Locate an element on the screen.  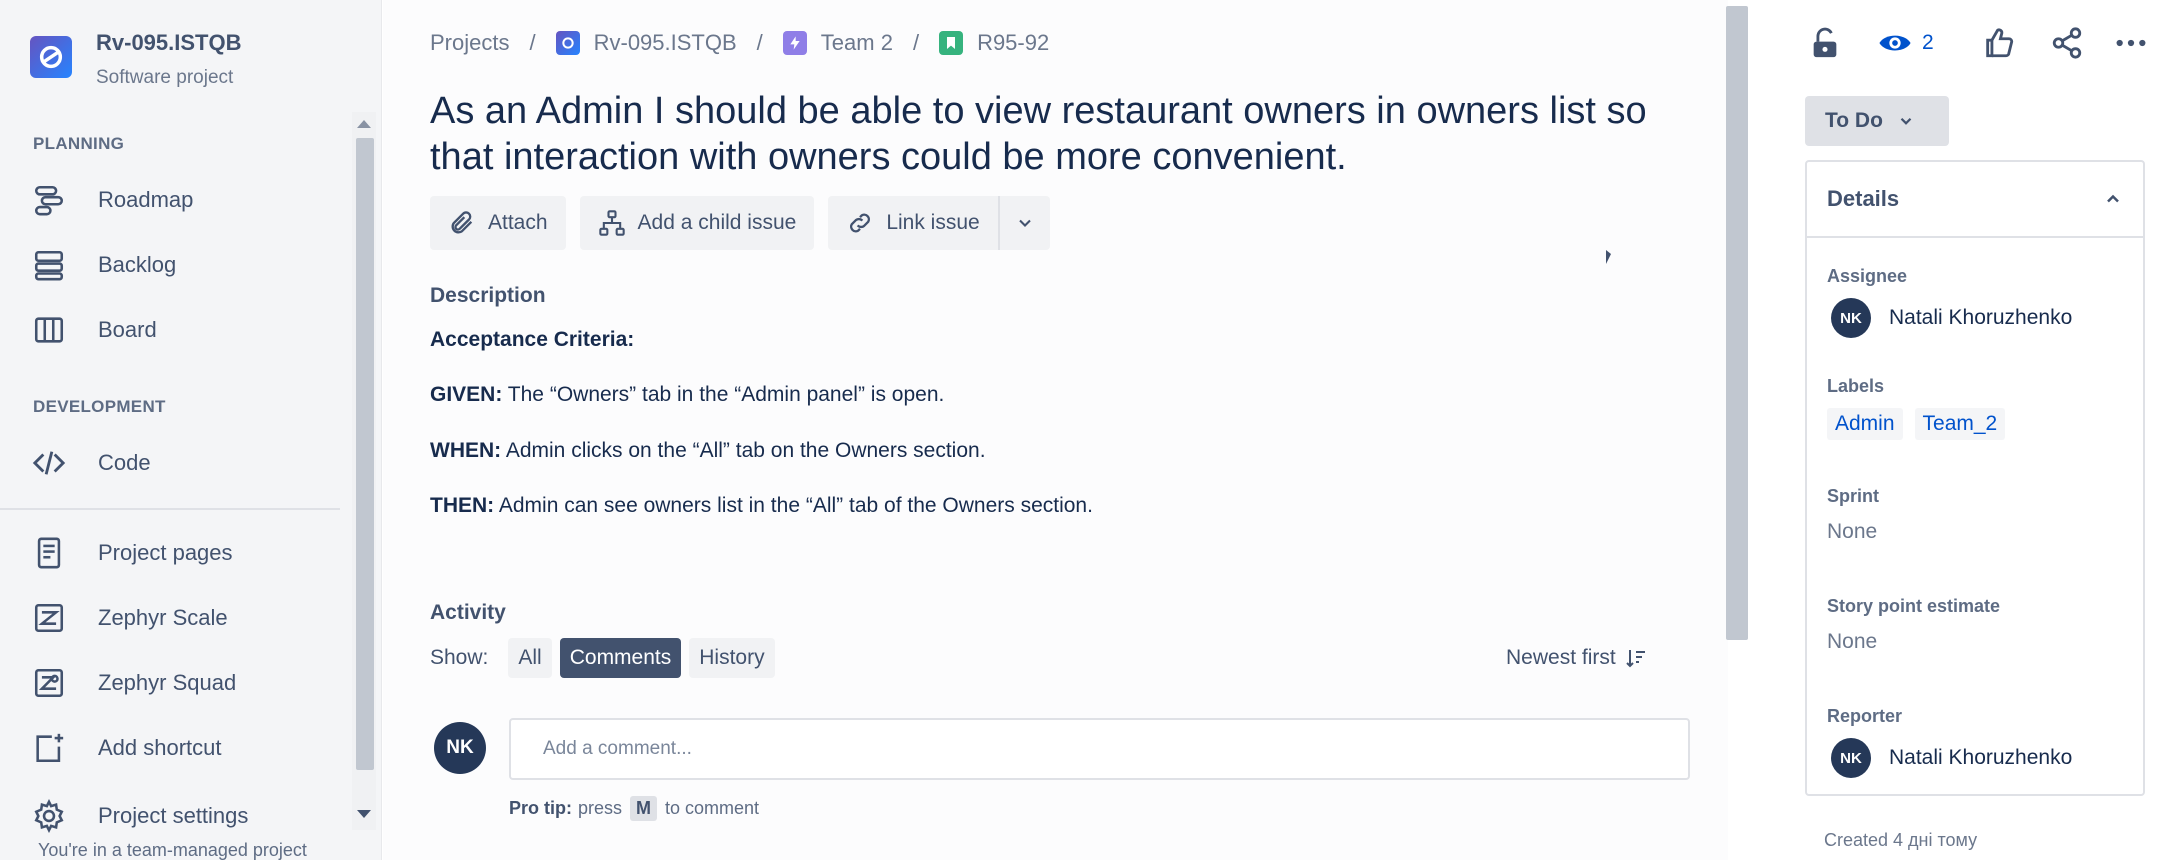
assignee-label: Assignee is located at coordinates (1867, 276).